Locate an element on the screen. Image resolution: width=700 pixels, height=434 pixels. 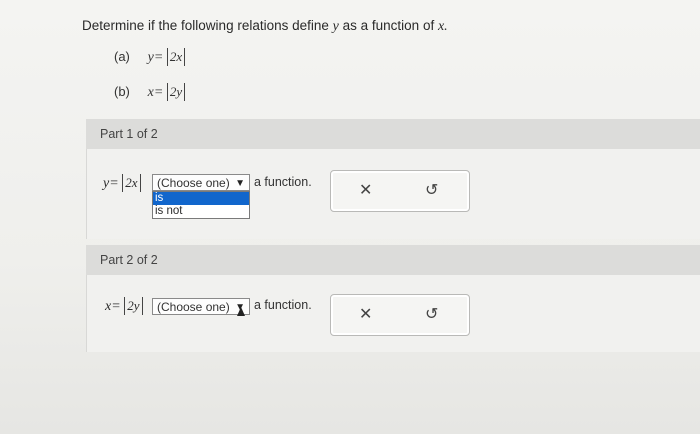
part-2-suffix: a function. is located at coordinates (283, 305).